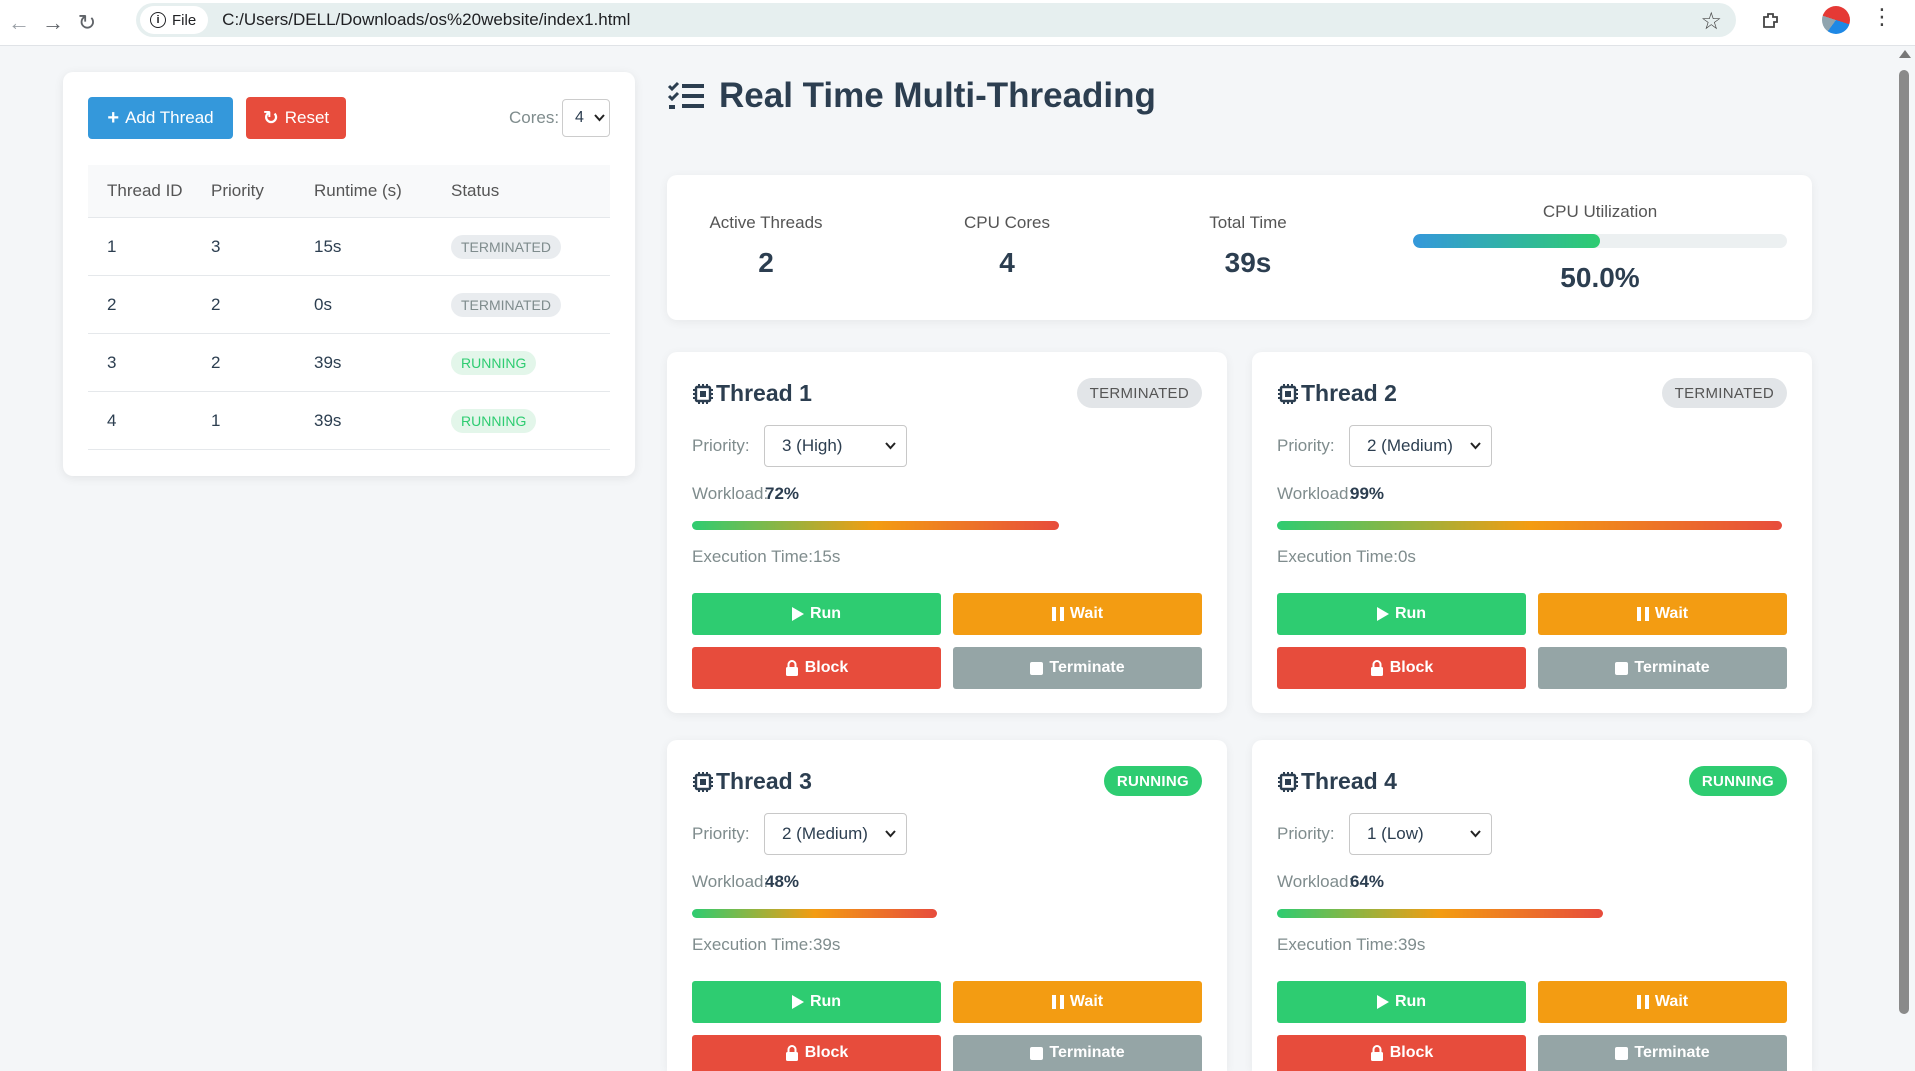 Image resolution: width=1915 pixels, height=1071 pixels. I want to click on table-header-row: Thread ID Priority Runtime (s) Status, so click(349, 191).